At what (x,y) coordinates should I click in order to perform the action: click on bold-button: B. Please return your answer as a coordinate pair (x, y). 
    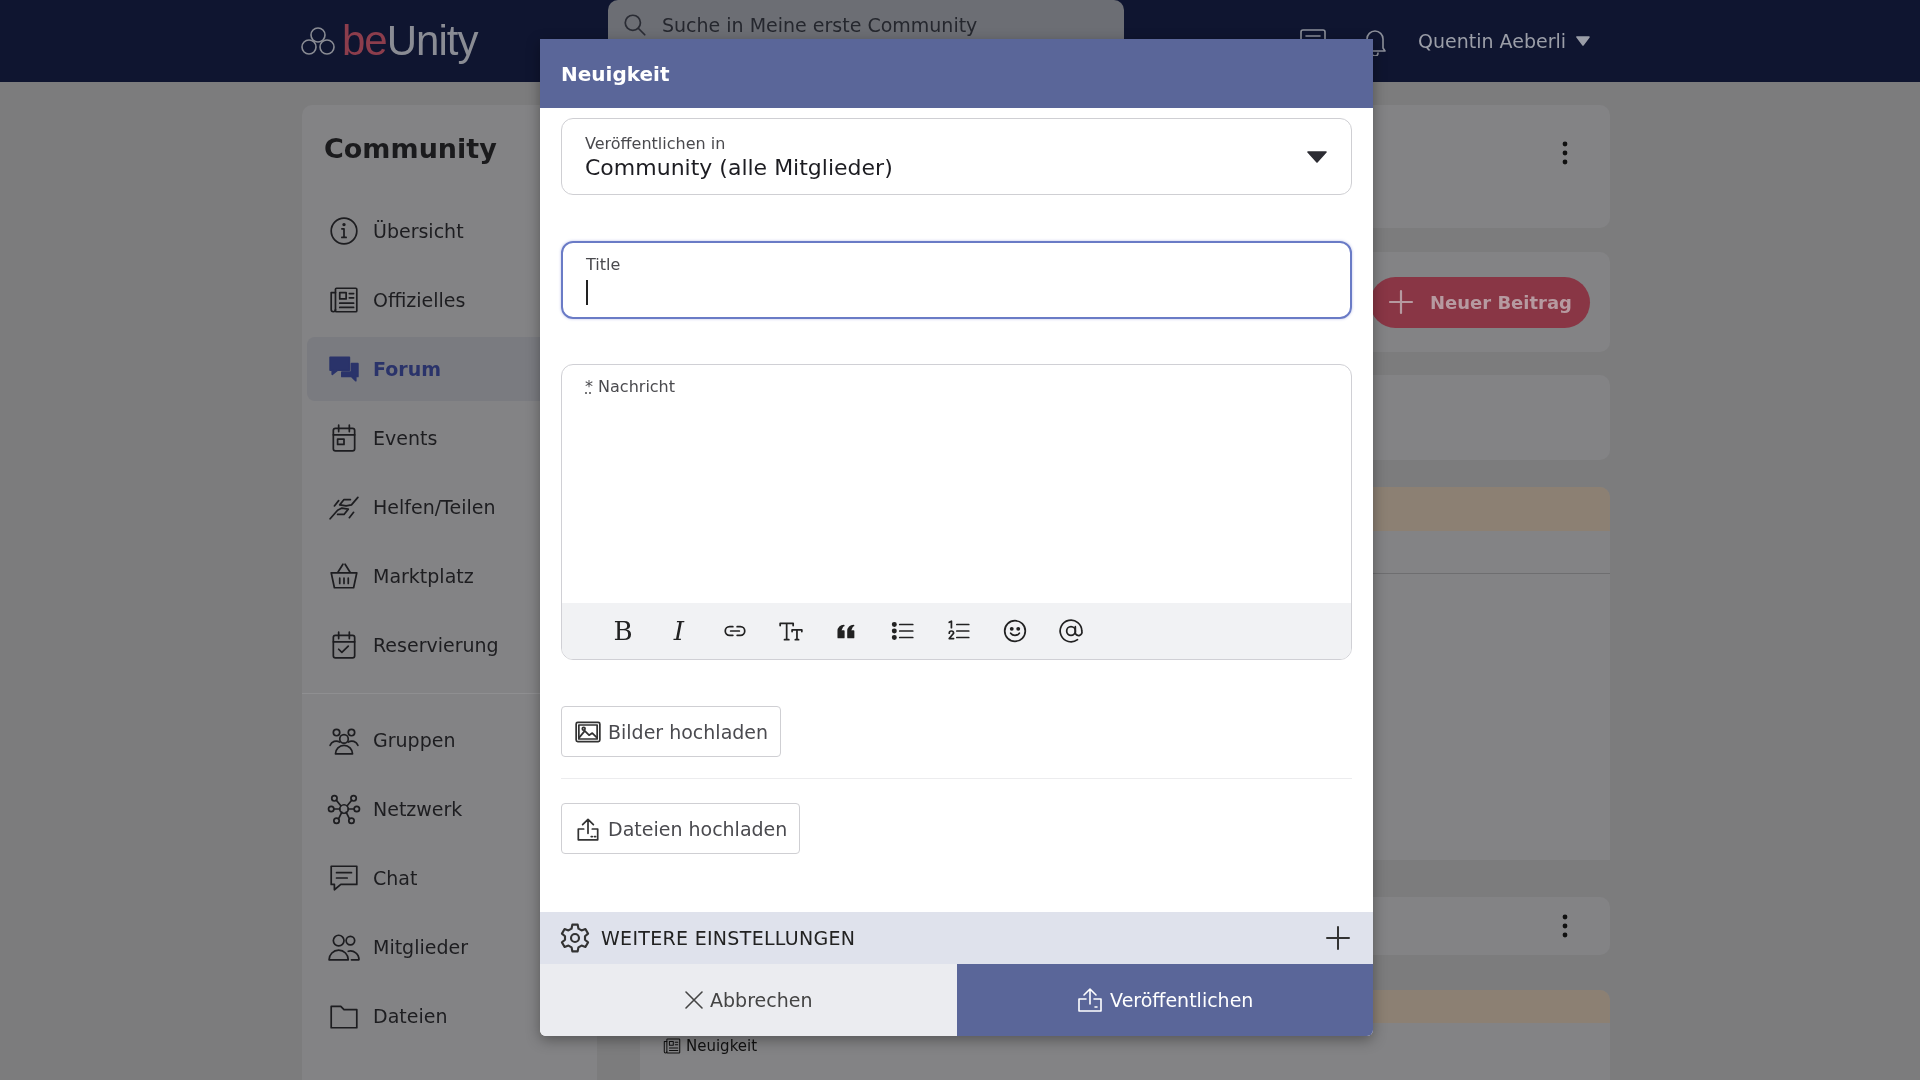
    Looking at the image, I should click on (623, 631).